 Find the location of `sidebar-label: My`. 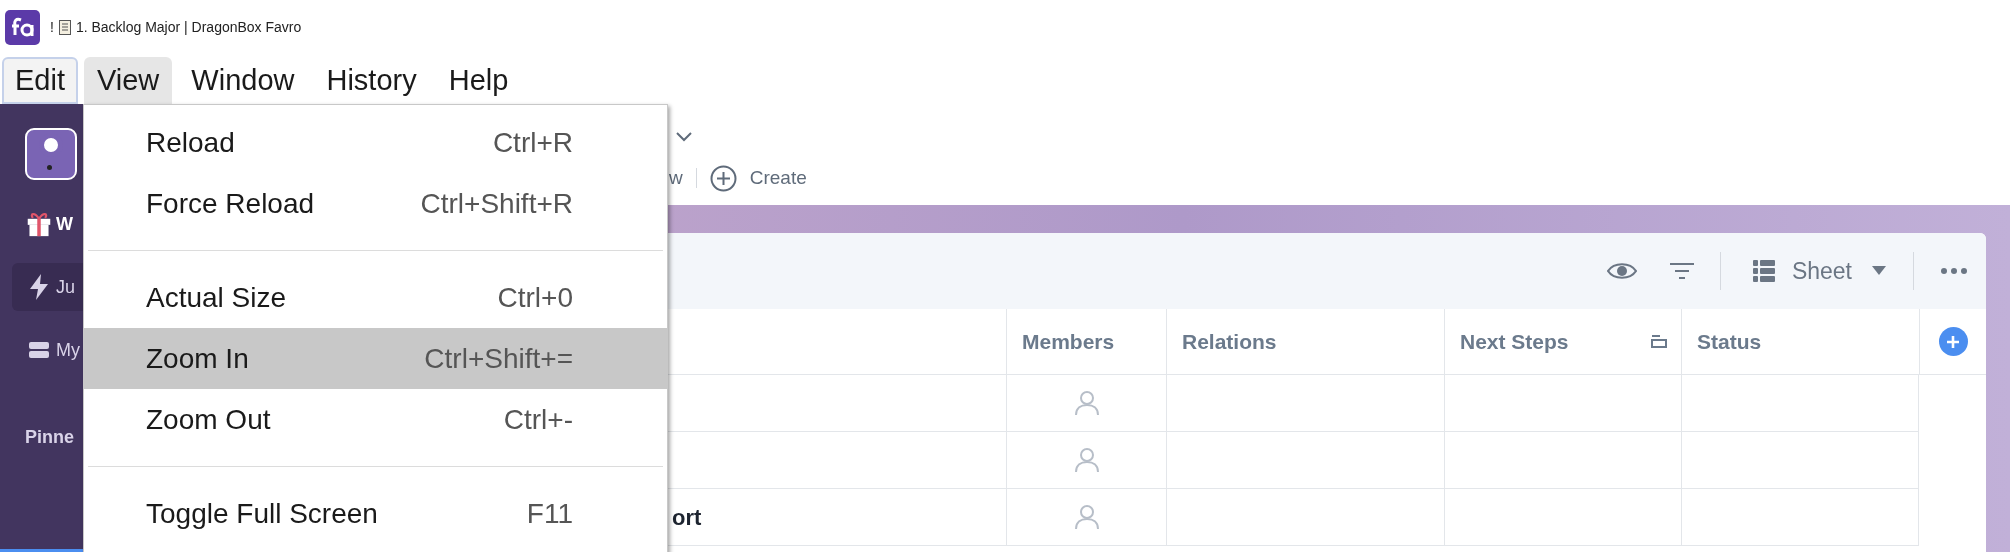

sidebar-label: My is located at coordinates (68, 350).